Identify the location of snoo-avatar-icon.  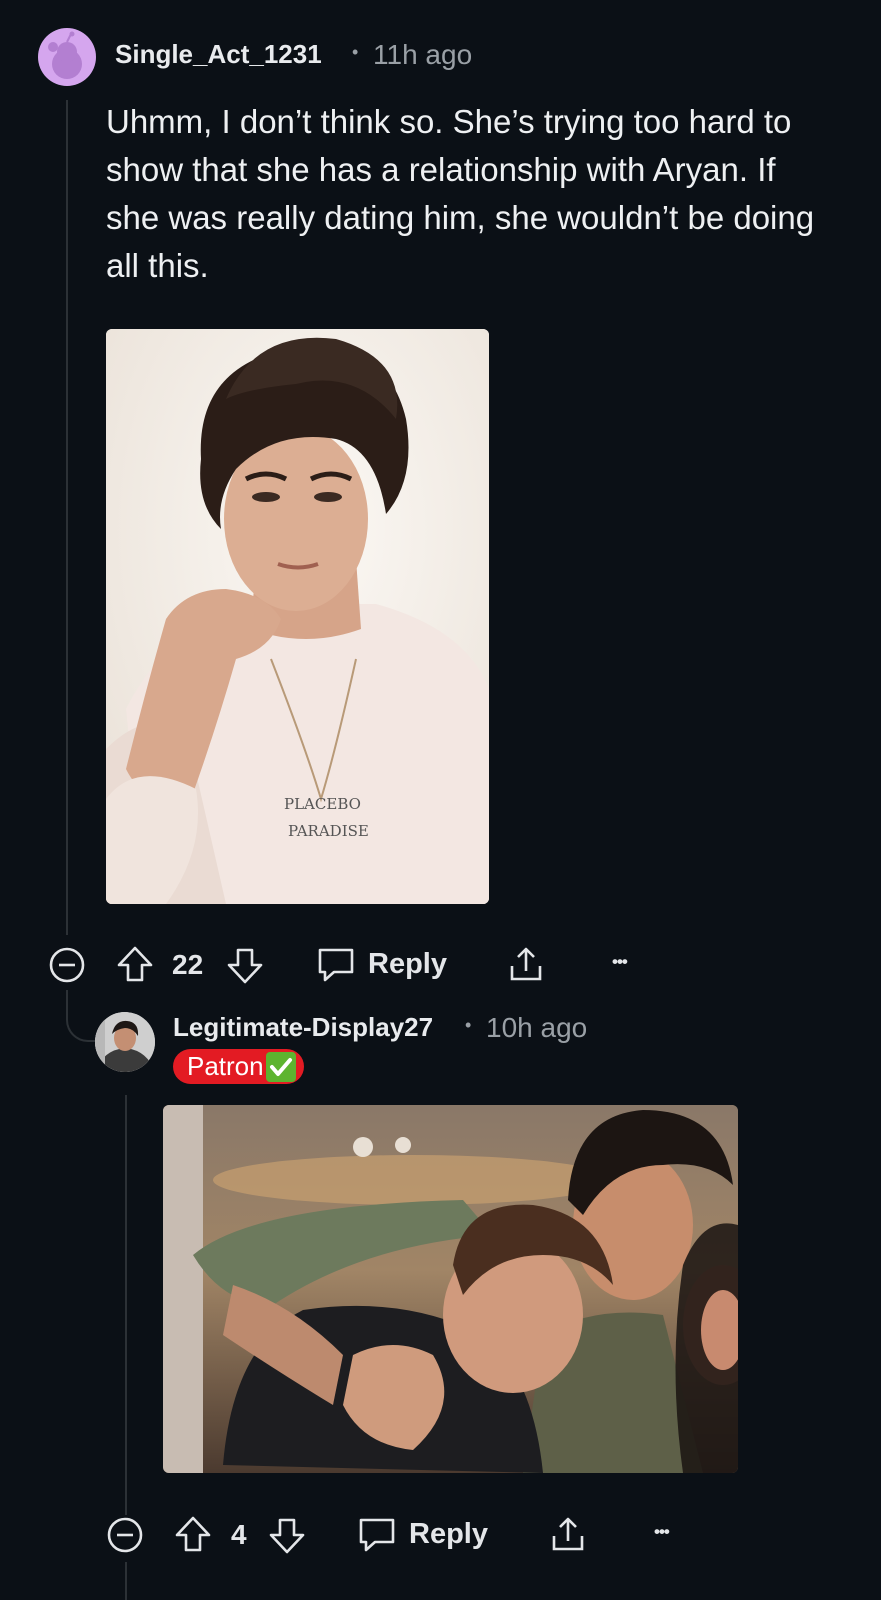
(65, 55).